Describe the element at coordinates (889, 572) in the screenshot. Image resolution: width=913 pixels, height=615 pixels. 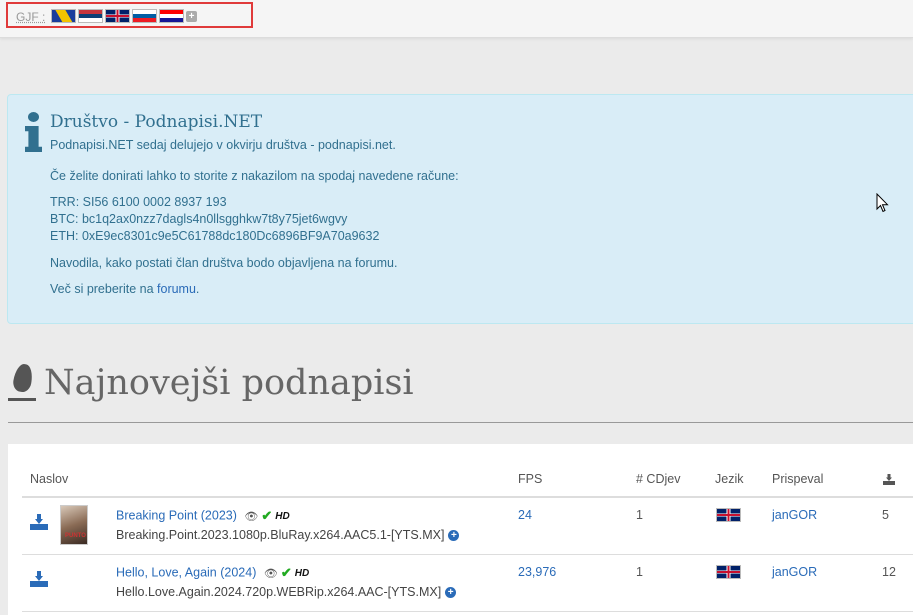
I see `downloads-count: 12` at that location.